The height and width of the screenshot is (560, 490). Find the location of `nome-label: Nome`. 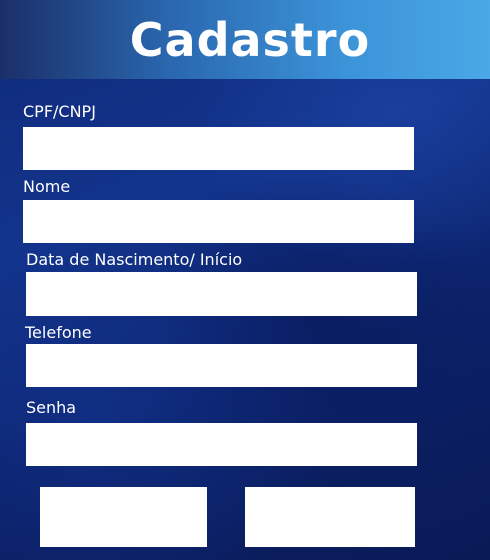

nome-label: Nome is located at coordinates (47, 186).